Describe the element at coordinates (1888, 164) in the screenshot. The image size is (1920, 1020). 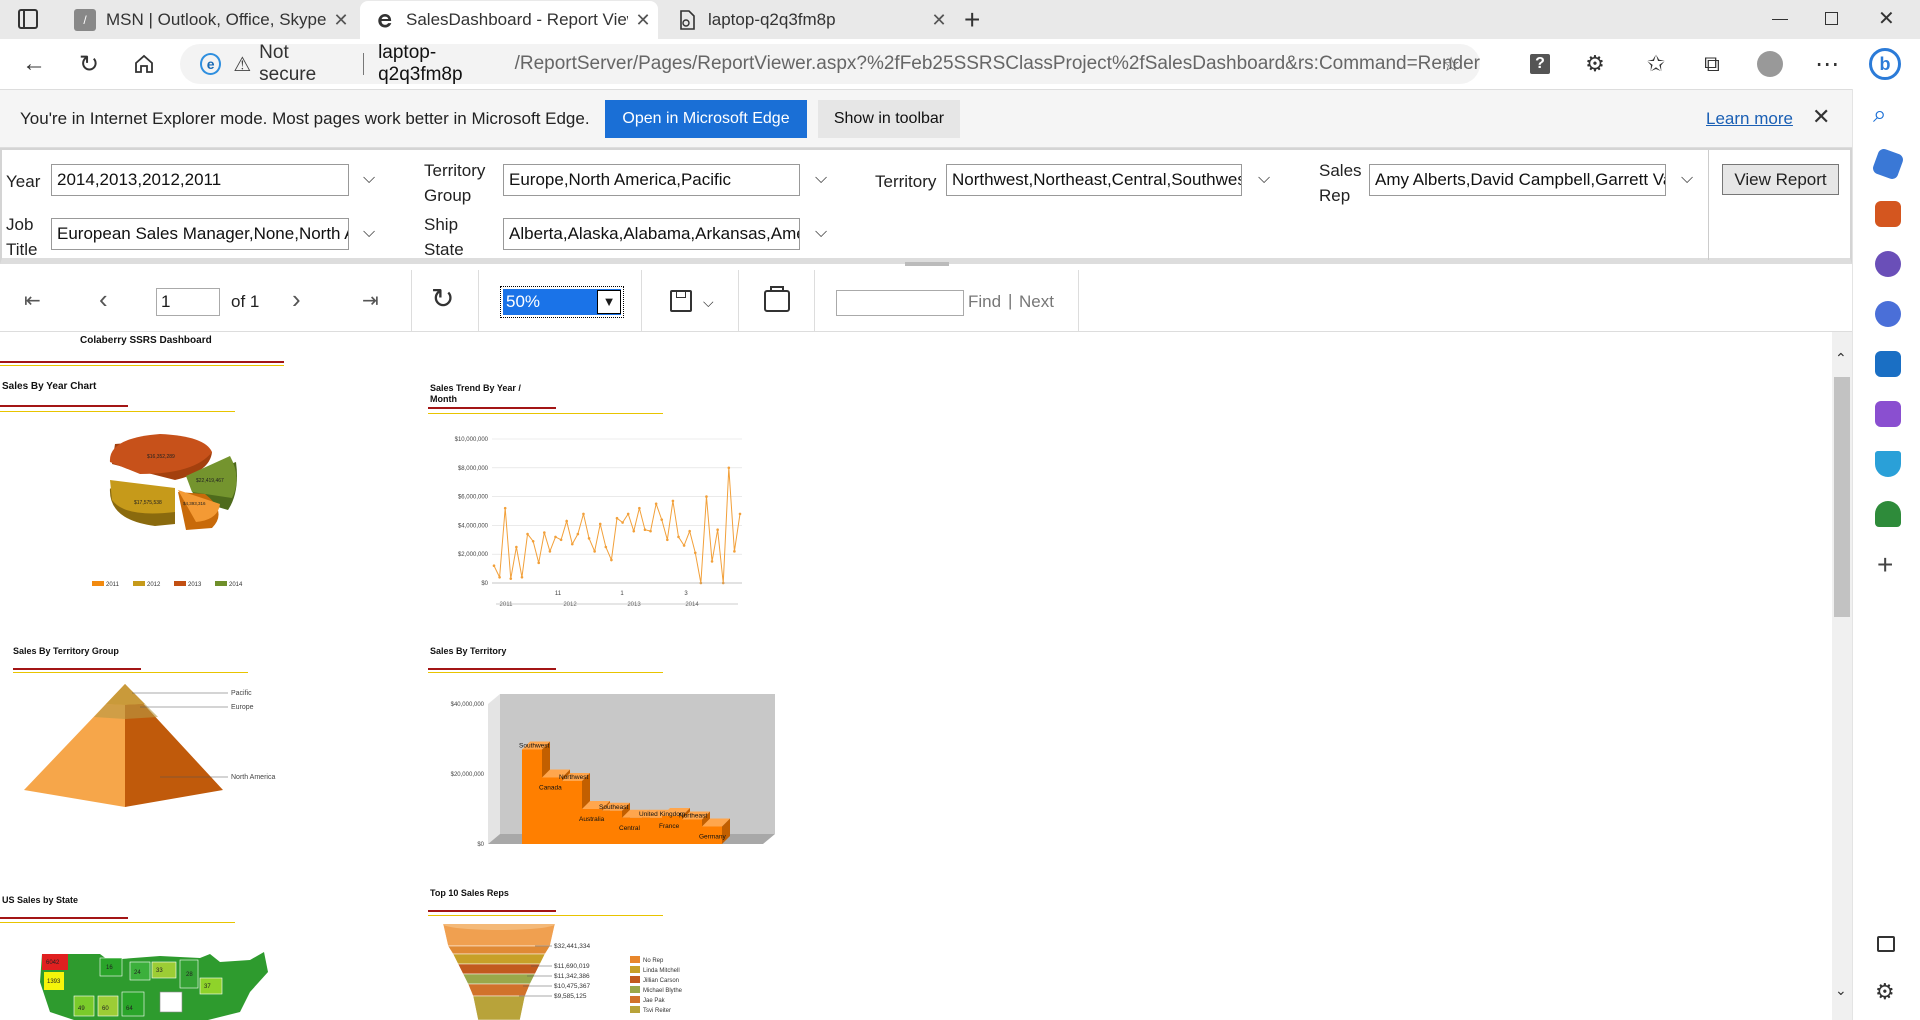
I see `shopping-icon` at that location.